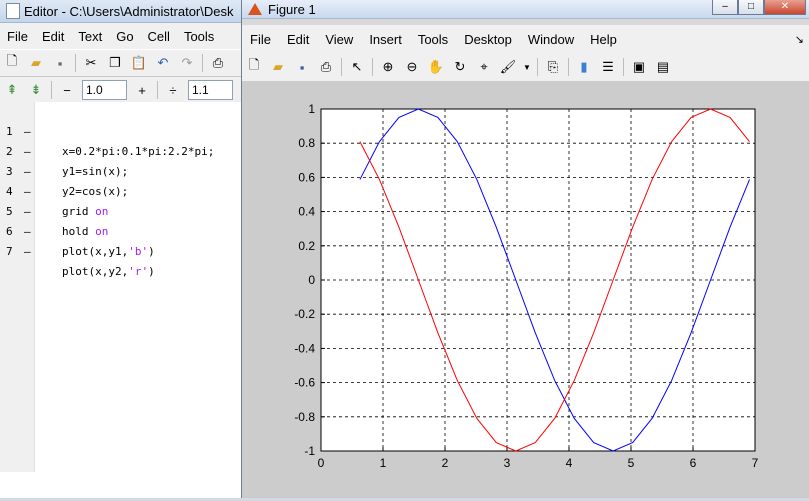 The image size is (809, 501). Describe the element at coordinates (488, 39) in the screenshot. I see `figure-menu-desktop: Desktop` at that location.